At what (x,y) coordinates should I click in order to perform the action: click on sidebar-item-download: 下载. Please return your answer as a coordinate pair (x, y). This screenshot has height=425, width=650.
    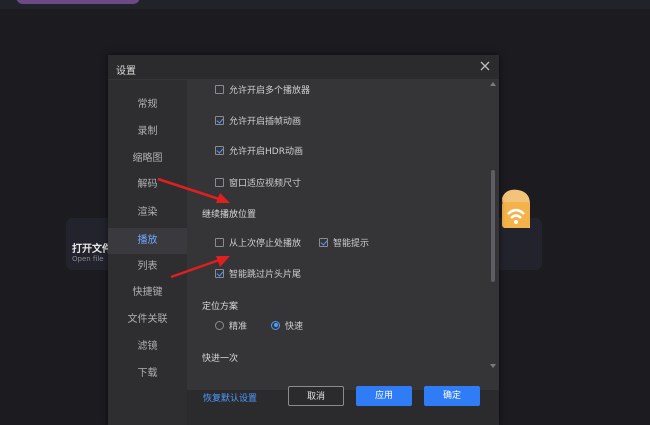
    Looking at the image, I should click on (147, 374).